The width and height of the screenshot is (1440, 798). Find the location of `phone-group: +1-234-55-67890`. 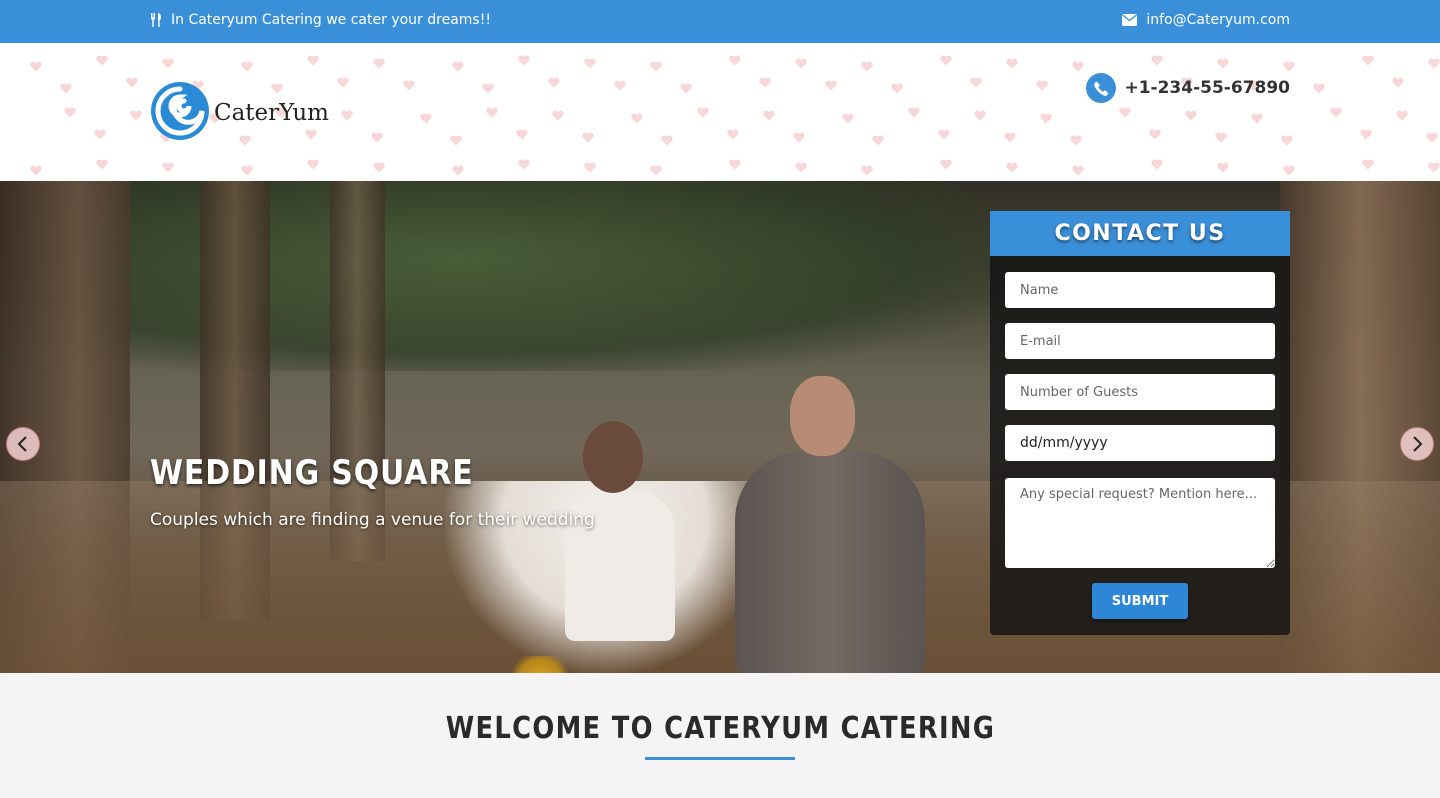

phone-group: +1-234-55-67890 is located at coordinates (1188, 88).